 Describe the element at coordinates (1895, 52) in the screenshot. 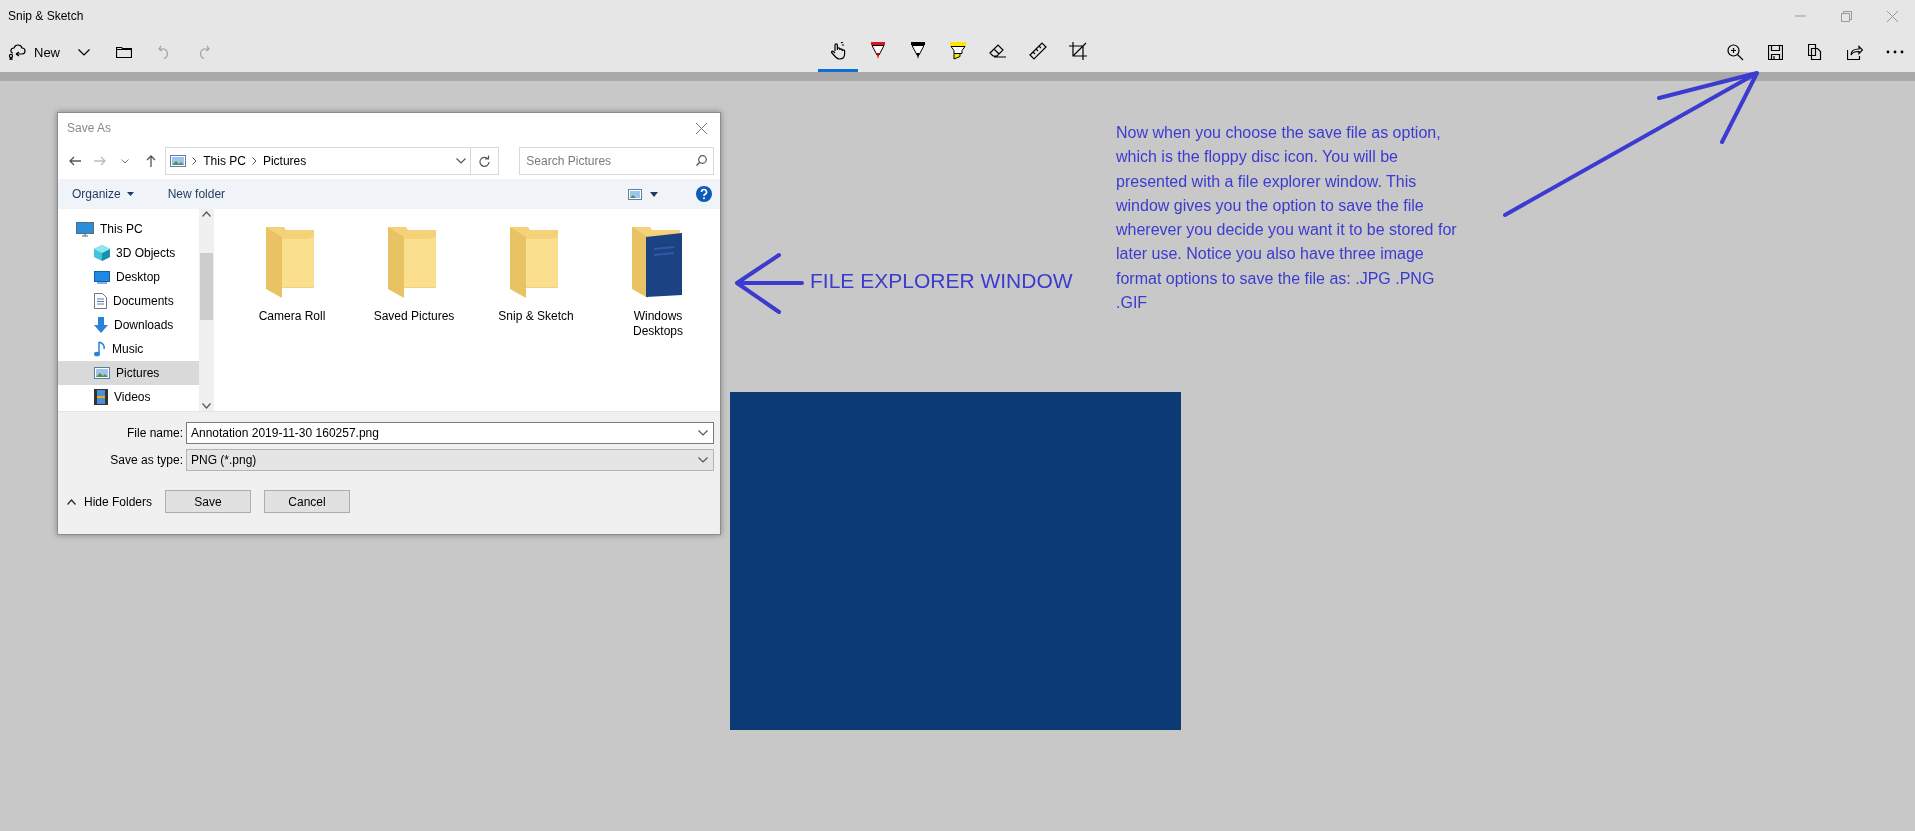

I see `more-icon` at that location.